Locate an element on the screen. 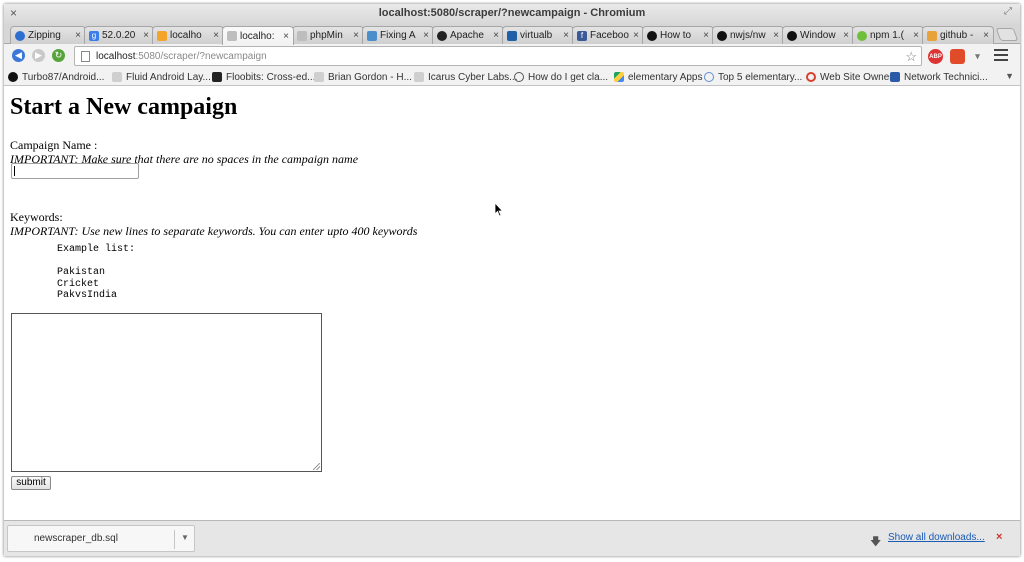  extensions-dropdown-icon: ▾ is located at coordinates (977, 56).